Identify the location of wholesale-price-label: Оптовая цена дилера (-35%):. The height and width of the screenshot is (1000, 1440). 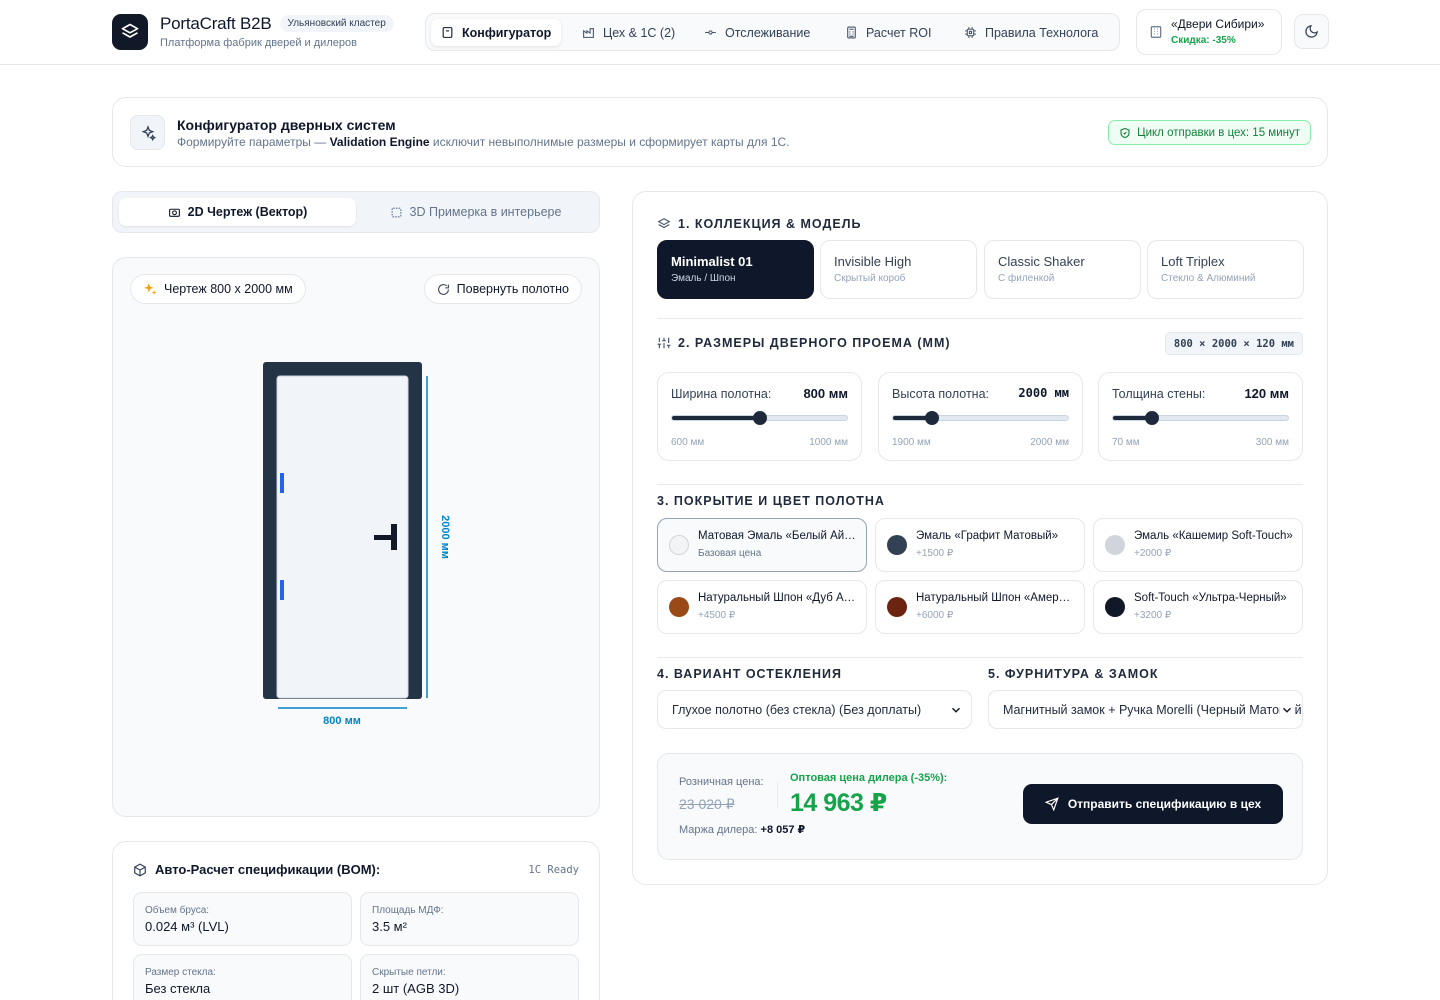
(869, 778).